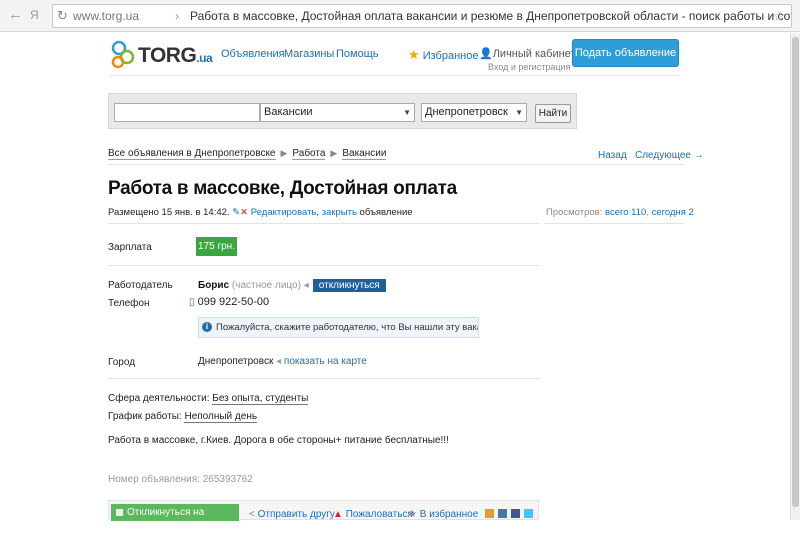  Describe the element at coordinates (221, 417) in the screenshot. I see `schedule-value: Неполный день` at that location.